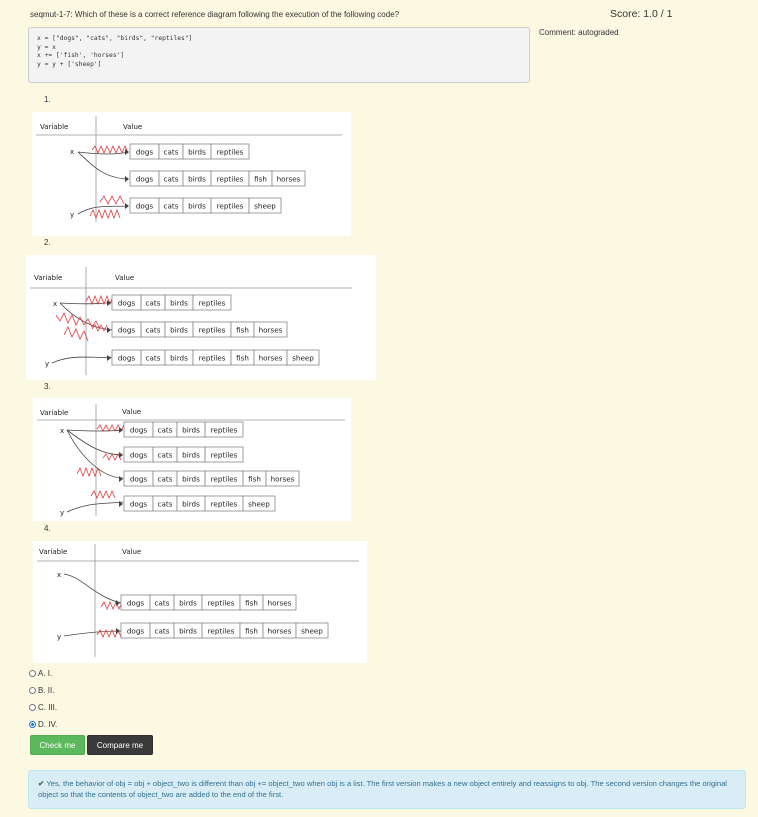 This screenshot has width=758, height=817. What do you see at coordinates (57, 745) in the screenshot?
I see `check-me-button: Check me` at bounding box center [57, 745].